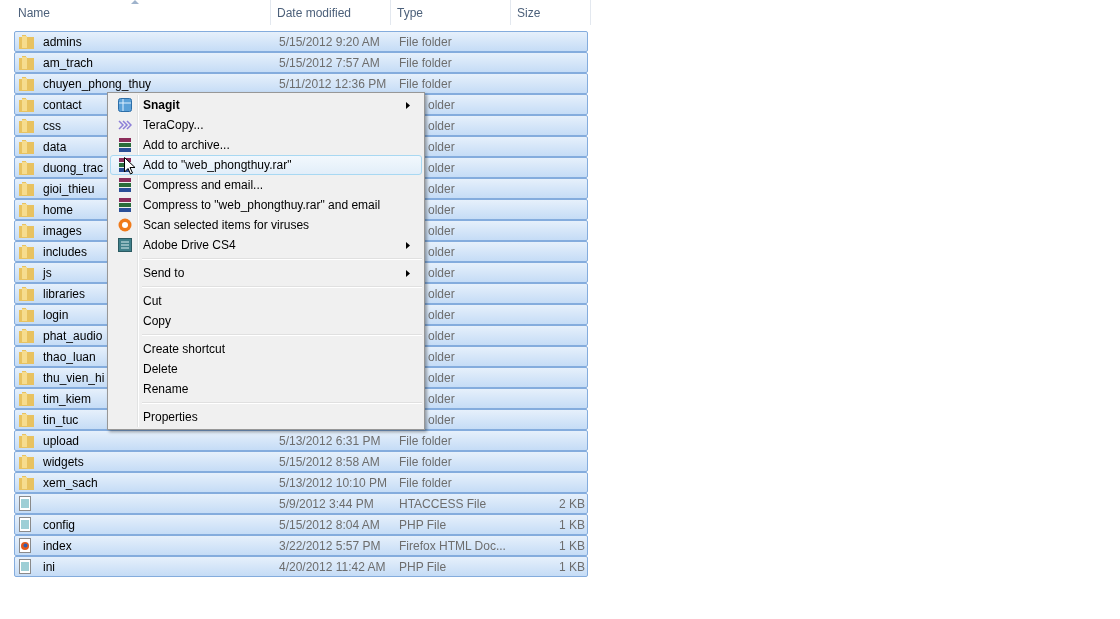 This screenshot has width=1120, height=619. I want to click on file-name: ini, so click(49, 566).